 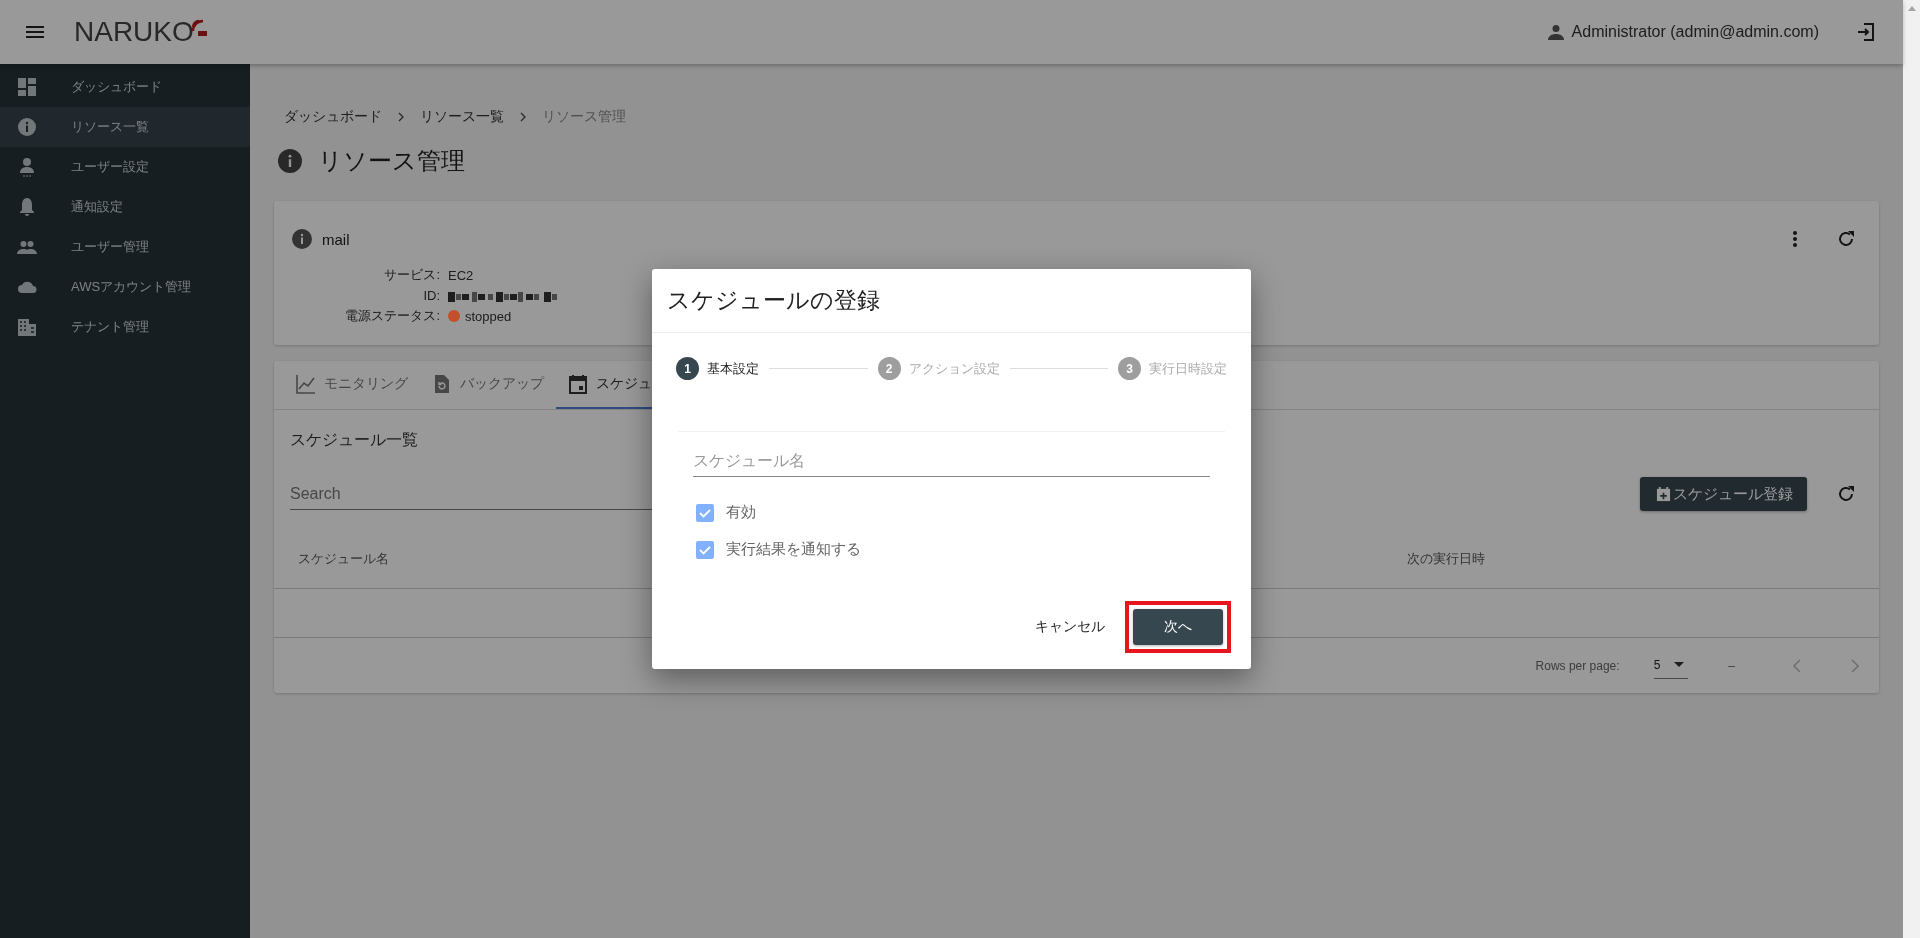 What do you see at coordinates (733, 368) in the screenshot?
I see `step-label: 基本設定` at bounding box center [733, 368].